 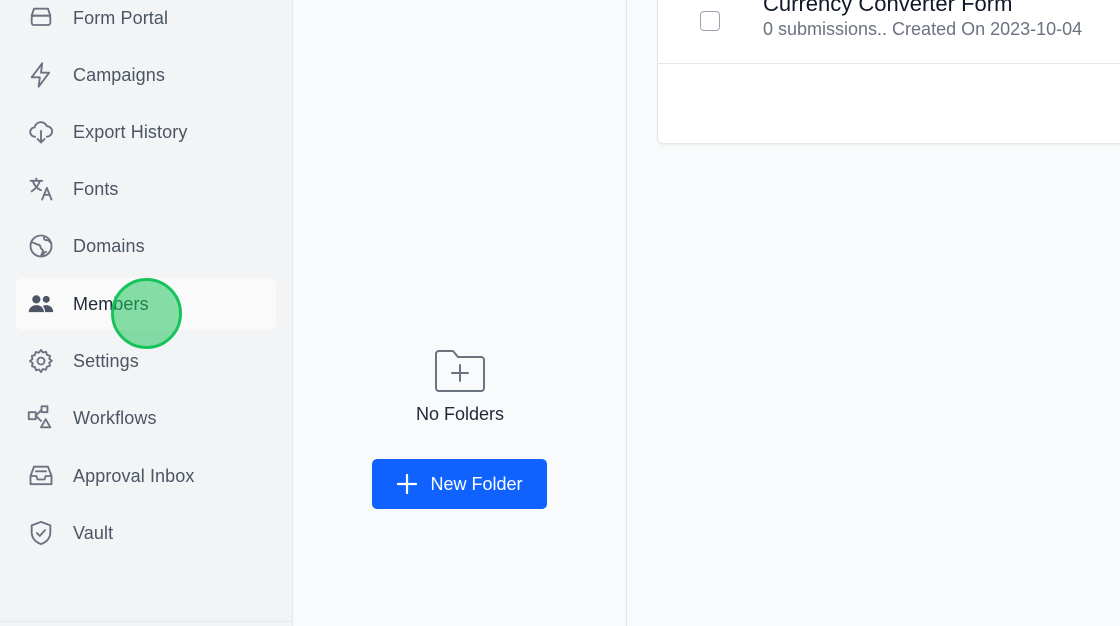 I want to click on sidebar-item-domains: Domains, so click(x=146, y=246).